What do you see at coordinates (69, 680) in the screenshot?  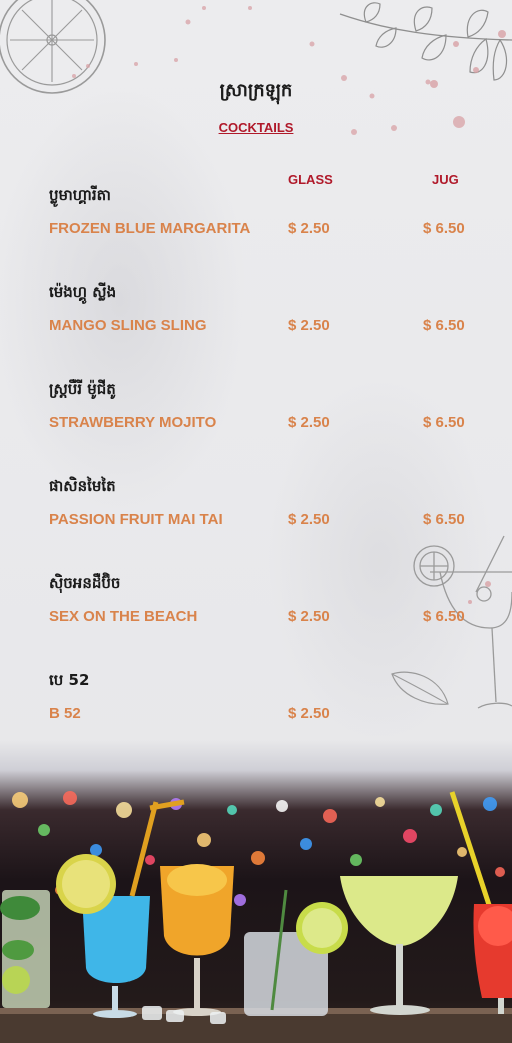 I see `item-name-khmer: បេ 52` at bounding box center [69, 680].